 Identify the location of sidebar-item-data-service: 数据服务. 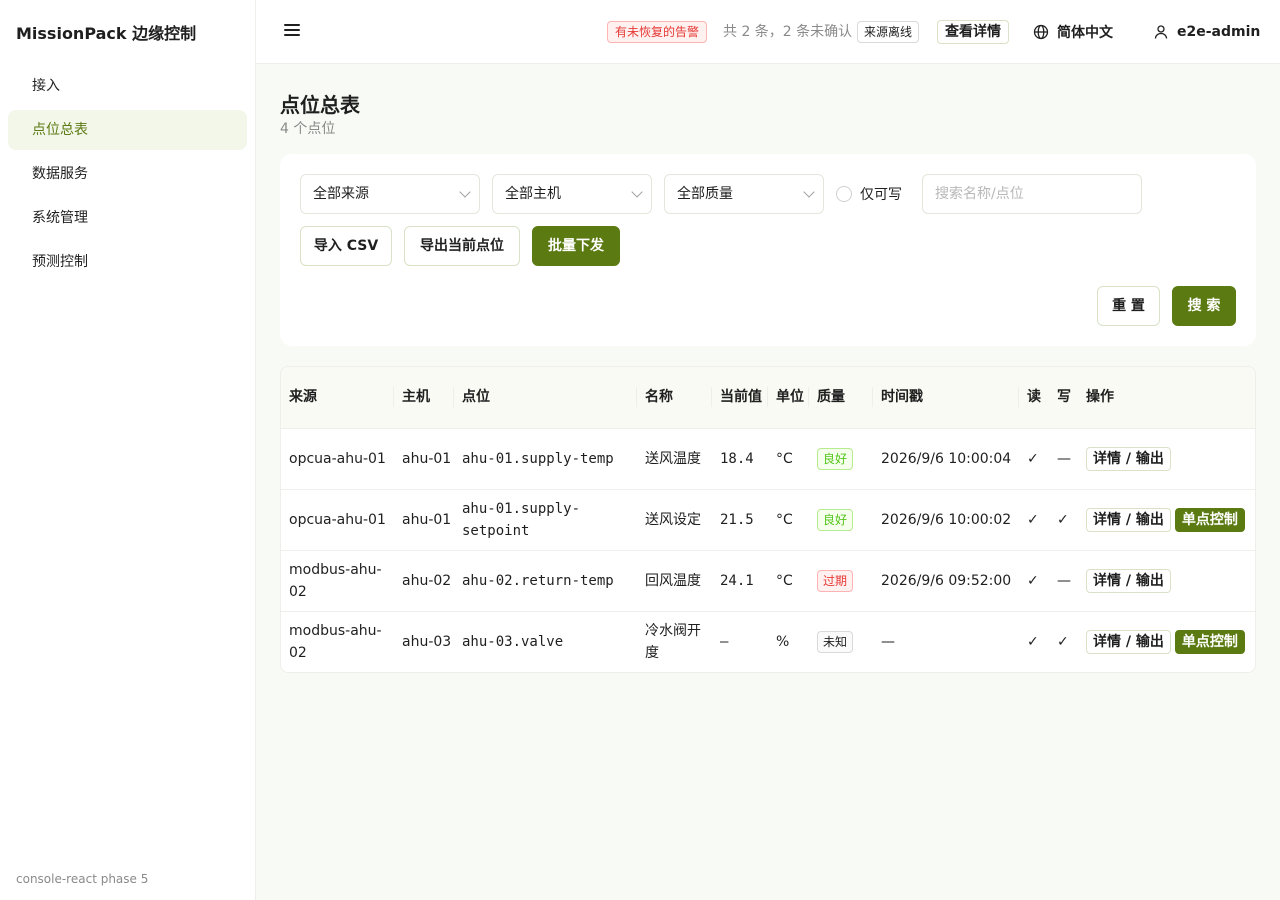
(127, 174).